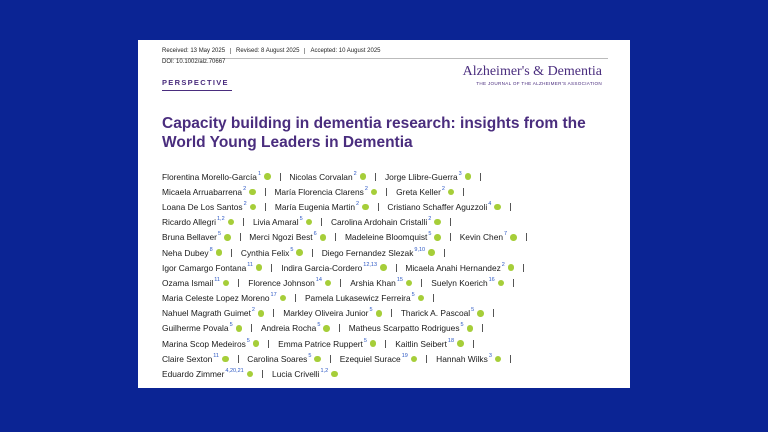 Image resolution: width=768 pixels, height=432 pixels. I want to click on affiliation-marker: 14, so click(319, 280).